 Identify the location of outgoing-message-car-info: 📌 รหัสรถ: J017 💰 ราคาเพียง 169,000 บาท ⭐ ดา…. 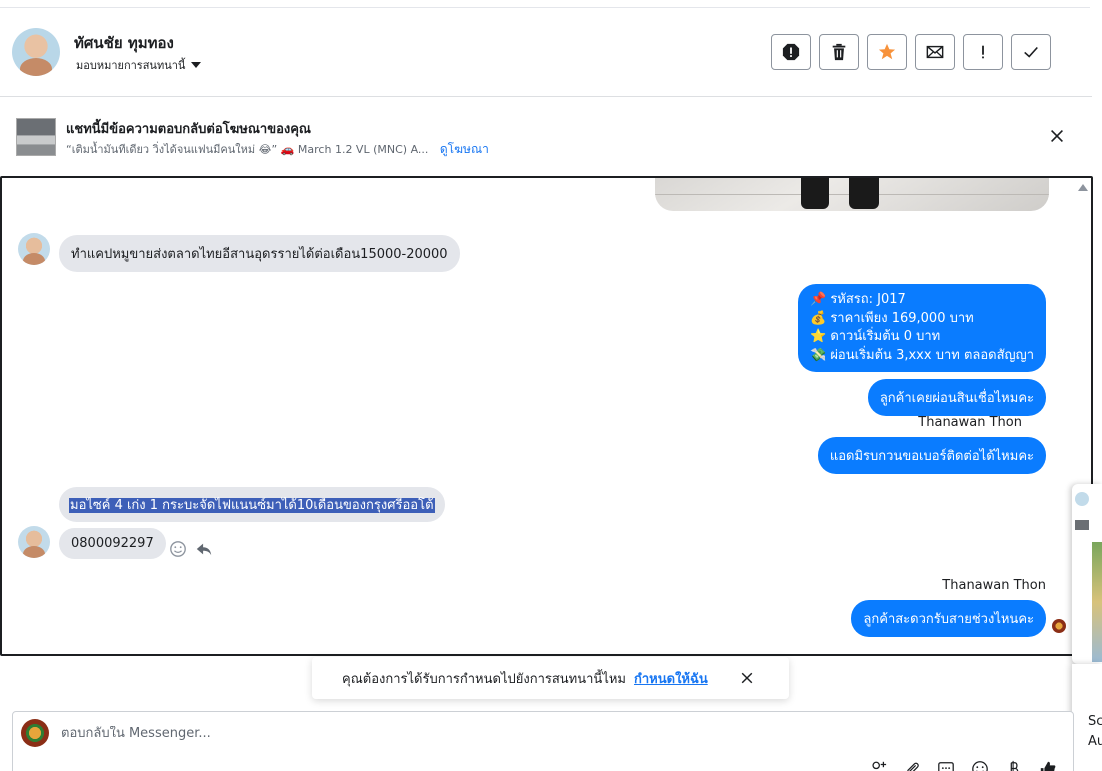
(922, 328).